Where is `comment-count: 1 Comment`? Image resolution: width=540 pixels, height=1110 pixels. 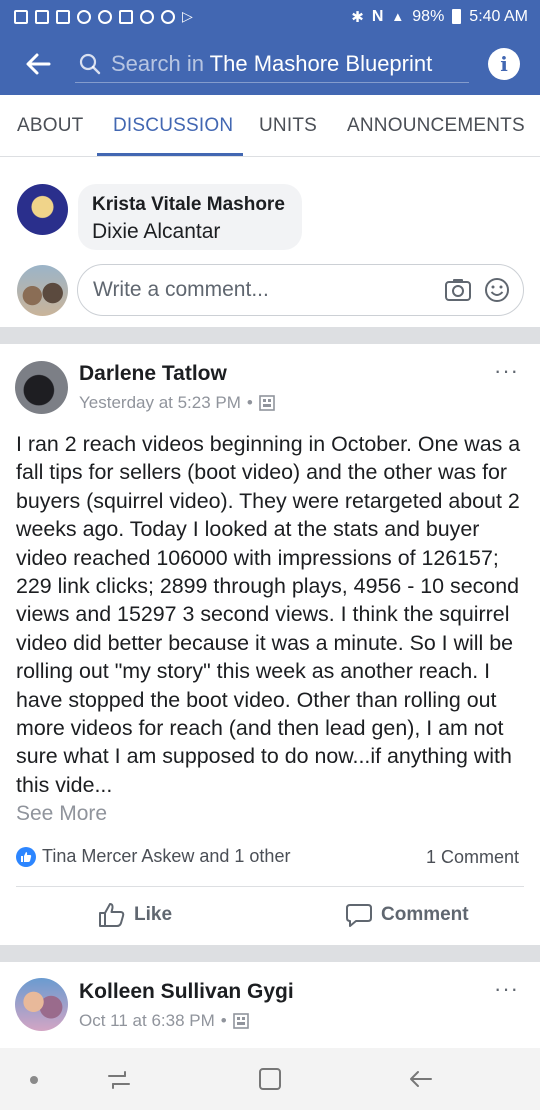
comment-count: 1 Comment is located at coordinates (472, 857).